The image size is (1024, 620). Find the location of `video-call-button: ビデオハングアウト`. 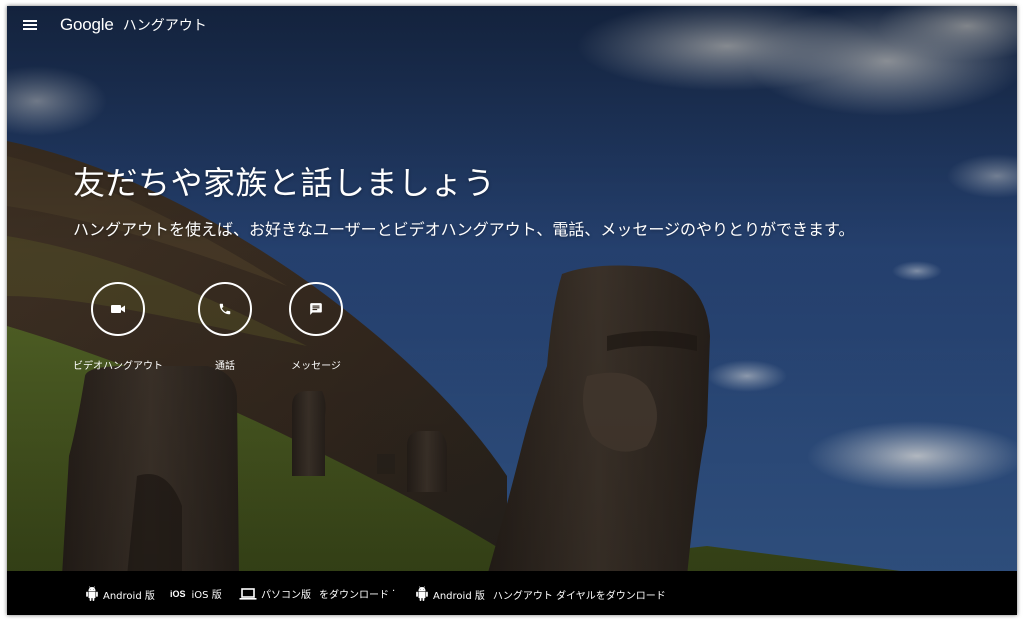

video-call-button: ビデオハングアウト is located at coordinates (118, 327).